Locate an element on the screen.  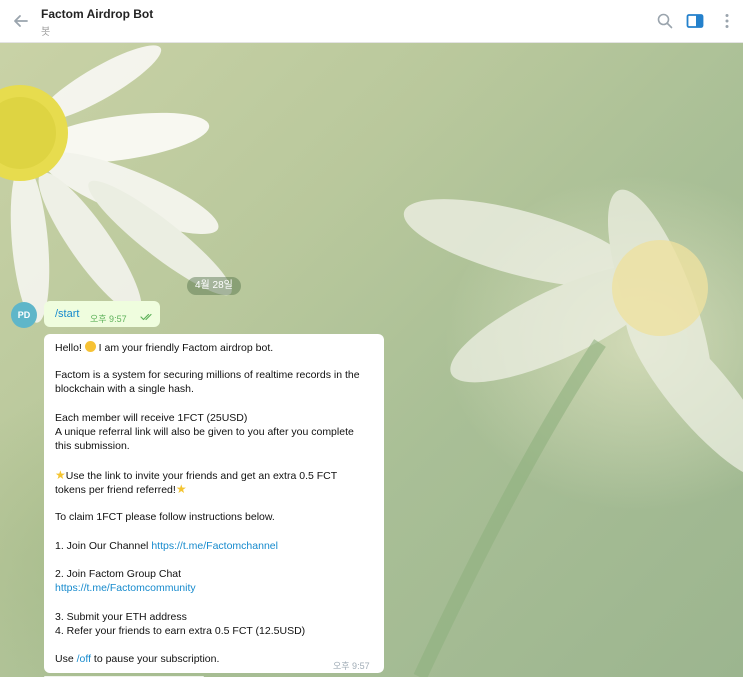
message-text: /start is located at coordinates (67, 314).